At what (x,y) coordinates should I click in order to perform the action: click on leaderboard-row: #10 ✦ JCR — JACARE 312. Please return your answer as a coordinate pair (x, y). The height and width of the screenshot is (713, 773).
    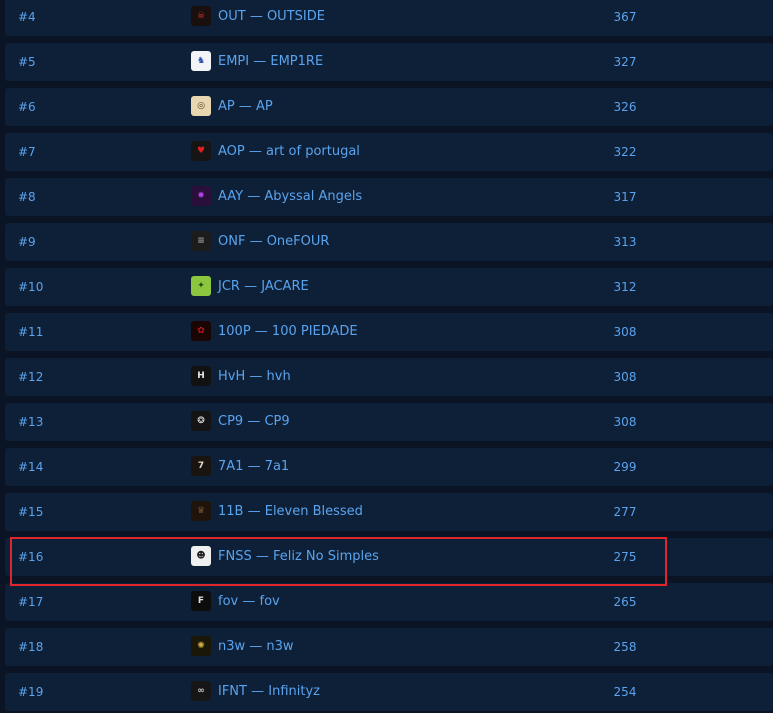
    Looking at the image, I should click on (389, 287).